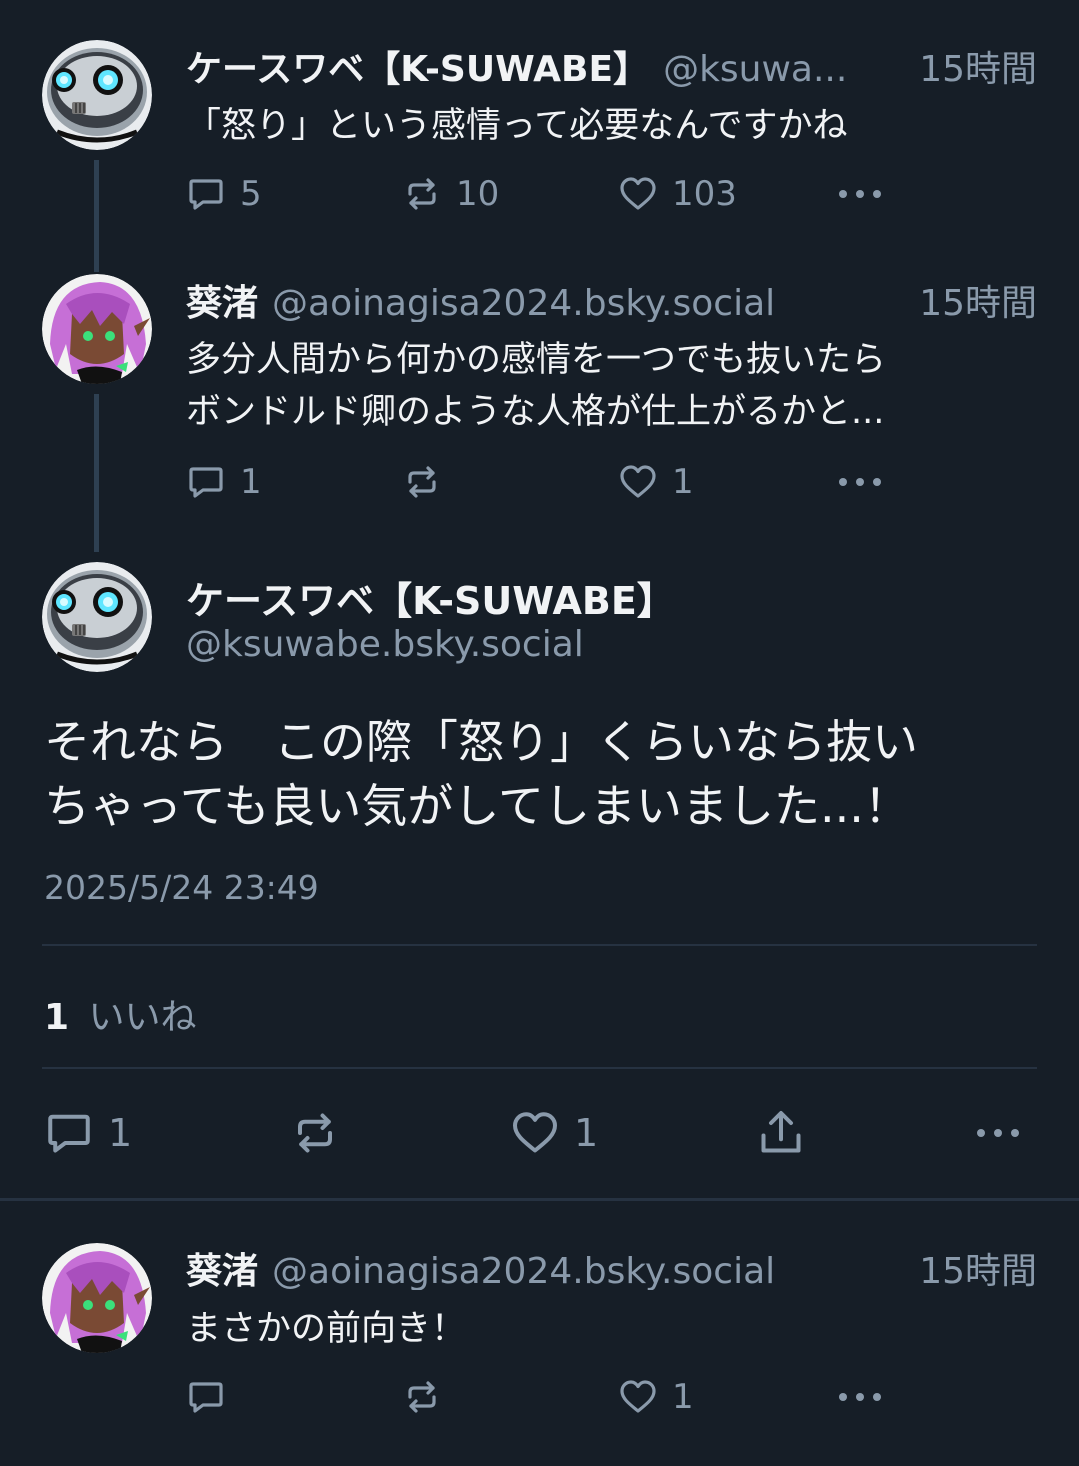  I want to click on post-text-line: ちゃっても良い気がしてしまいました...！, so click(477, 806).